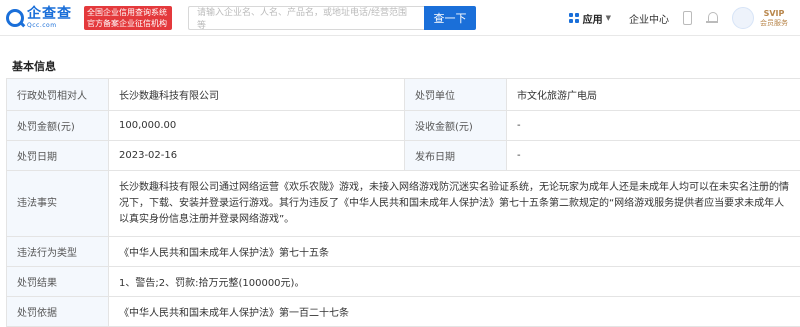 This screenshot has width=800, height=327. What do you see at coordinates (456, 95) in the screenshot?
I see `unit-label: 处罚单位` at bounding box center [456, 95].